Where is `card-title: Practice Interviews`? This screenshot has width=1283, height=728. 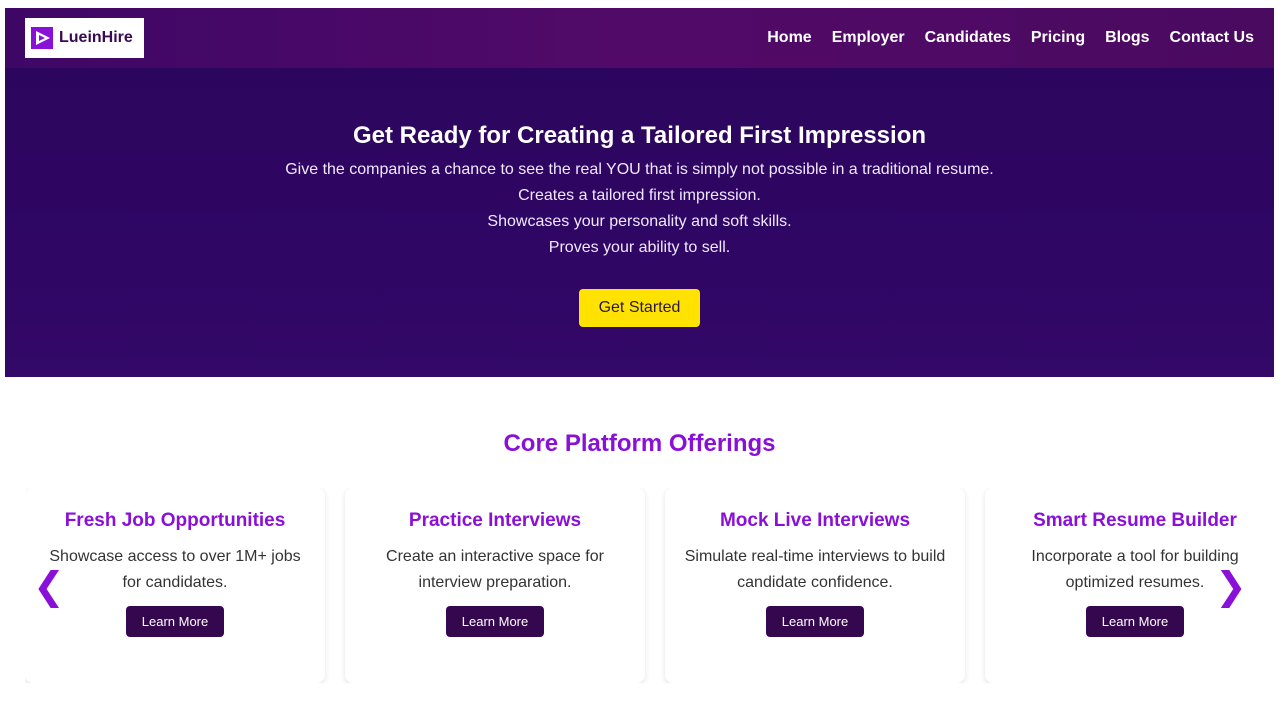
card-title: Practice Interviews is located at coordinates (495, 520).